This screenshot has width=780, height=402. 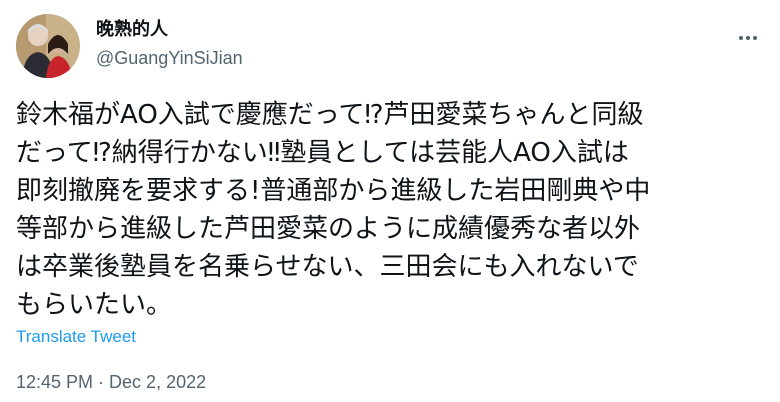 I want to click on display-name: 晚熟的人, so click(x=169, y=30).